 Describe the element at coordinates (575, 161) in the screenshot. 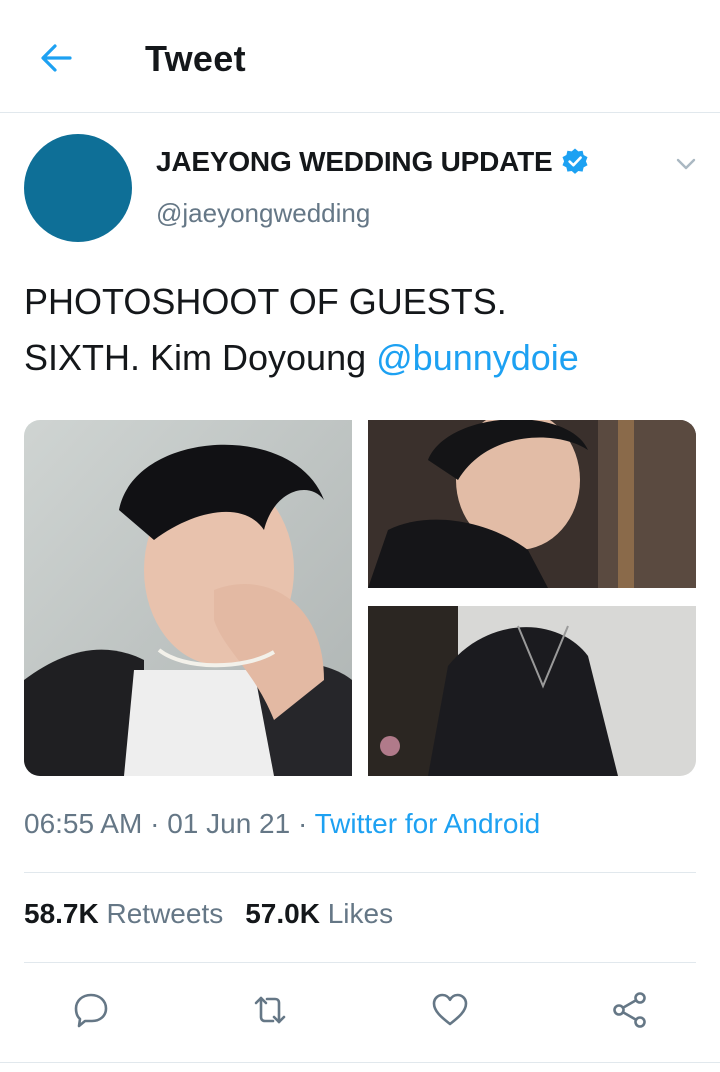

I see `verified-badge-icon` at that location.